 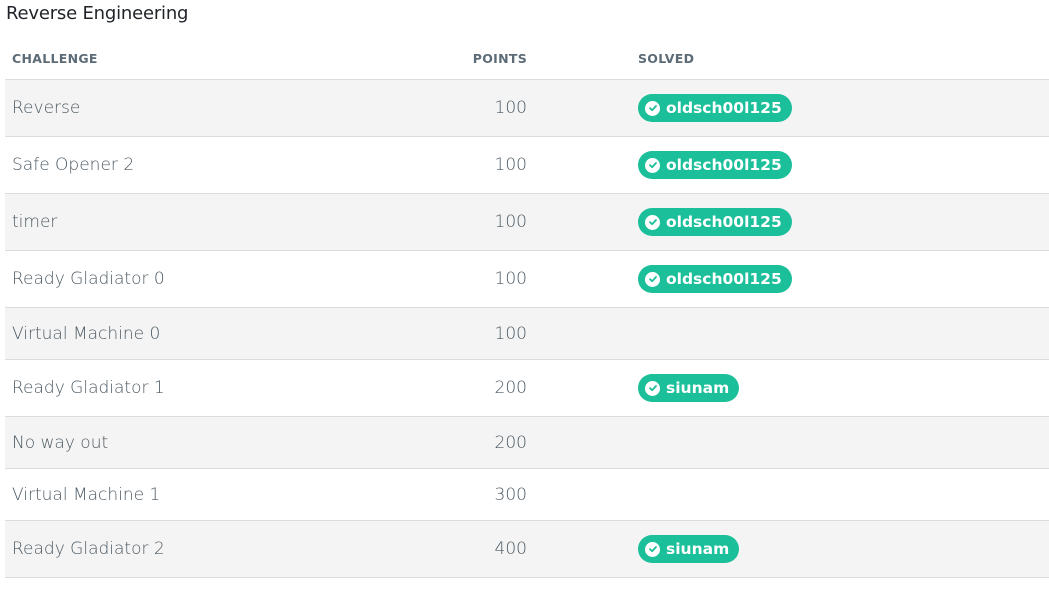 I want to click on table-row: timer 100 oldsch00l125, so click(x=527, y=222).